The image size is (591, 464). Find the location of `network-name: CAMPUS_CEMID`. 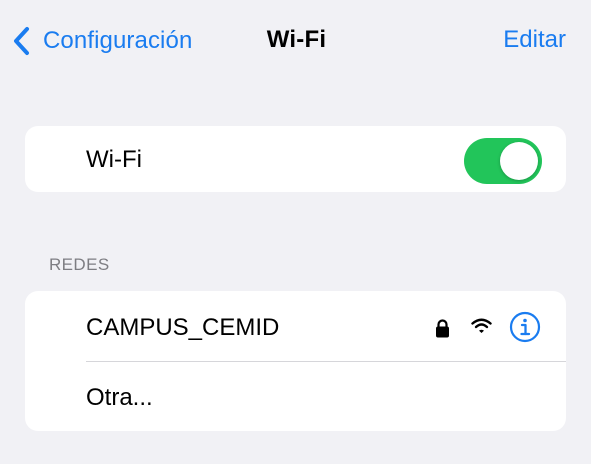

network-name: CAMPUS_CEMID is located at coordinates (183, 327).